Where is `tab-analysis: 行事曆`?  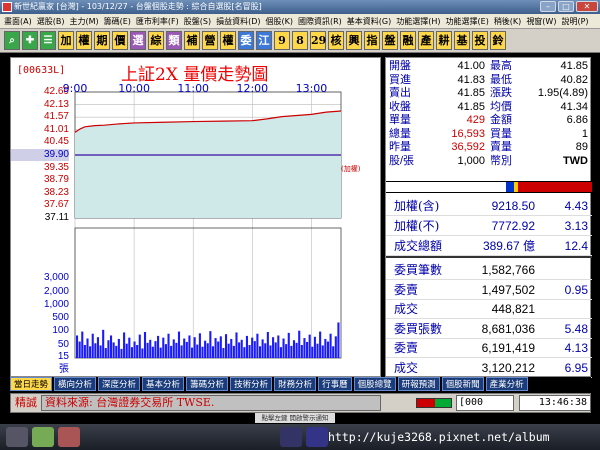
tab-analysis: 行事曆 is located at coordinates (335, 384).